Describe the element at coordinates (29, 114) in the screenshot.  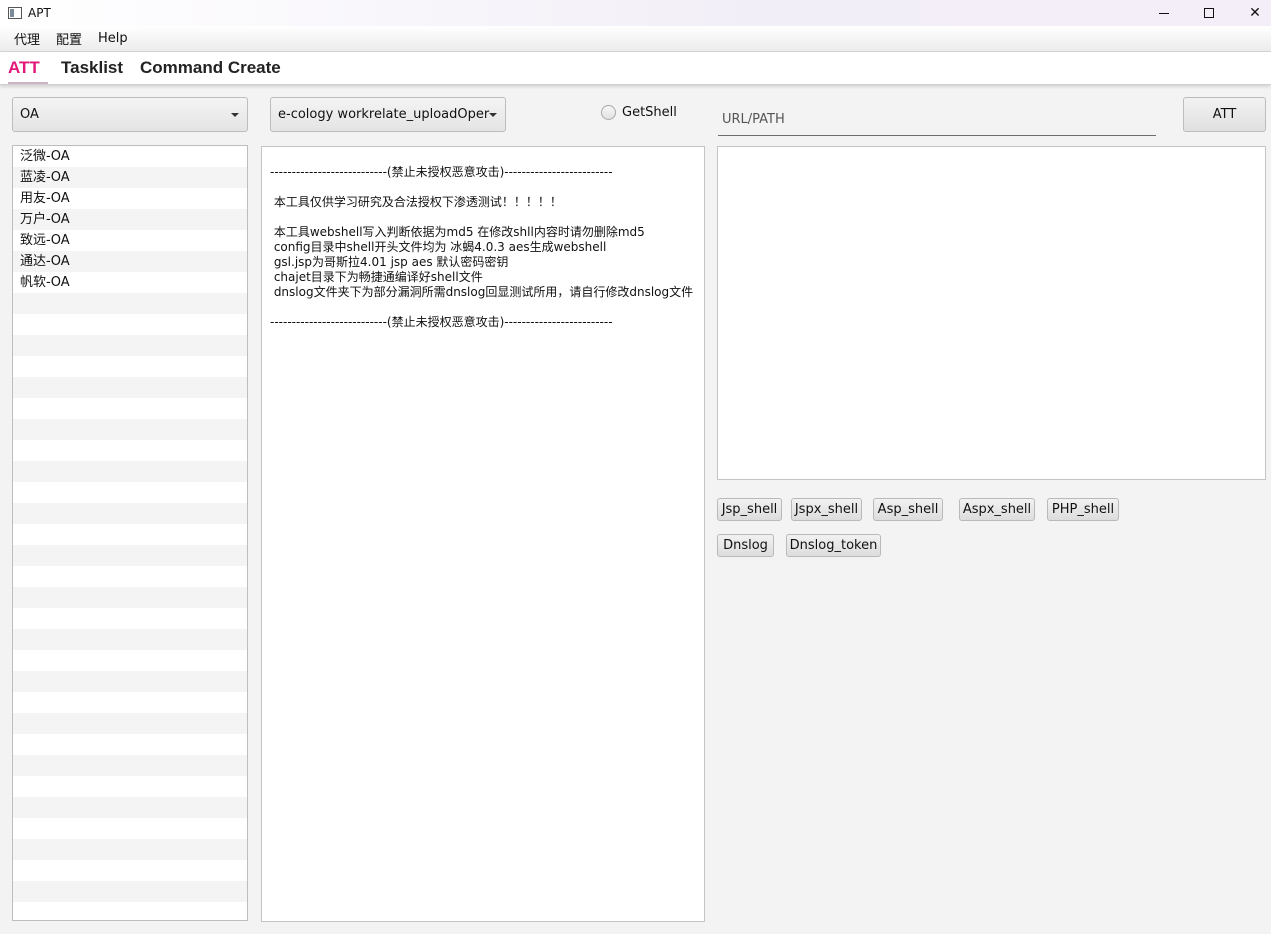
I see `category-select-value: OA` at that location.